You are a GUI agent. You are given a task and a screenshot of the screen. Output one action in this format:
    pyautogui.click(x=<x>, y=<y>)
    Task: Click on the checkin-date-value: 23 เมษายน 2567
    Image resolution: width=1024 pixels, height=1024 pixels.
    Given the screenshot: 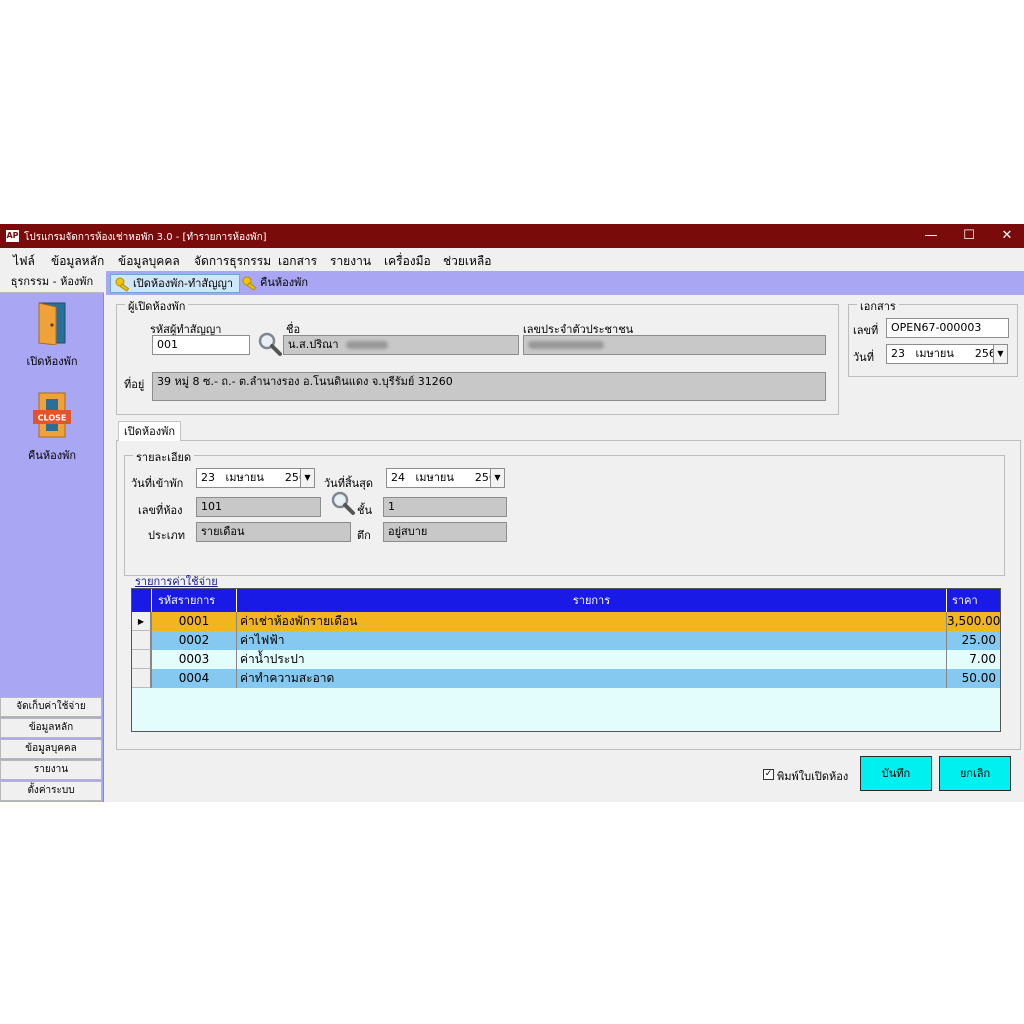 What is the action you would take?
    pyautogui.click(x=257, y=477)
    